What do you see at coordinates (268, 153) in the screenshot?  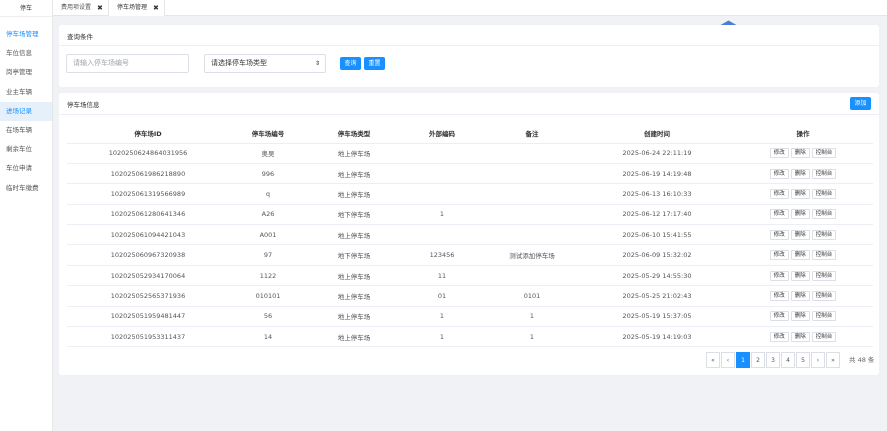 I see `cell-code: 奥吴` at bounding box center [268, 153].